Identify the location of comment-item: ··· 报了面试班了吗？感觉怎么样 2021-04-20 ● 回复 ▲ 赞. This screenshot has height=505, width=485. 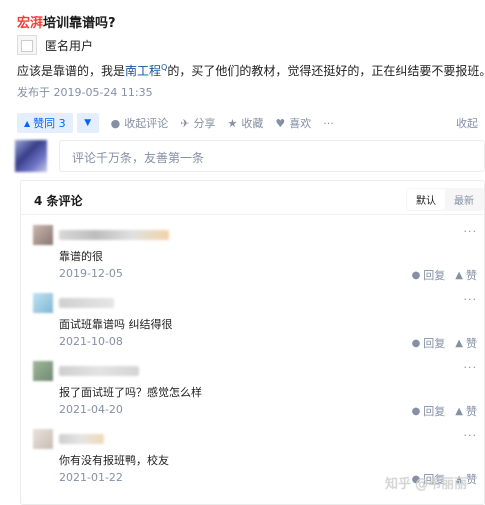
(259, 392).